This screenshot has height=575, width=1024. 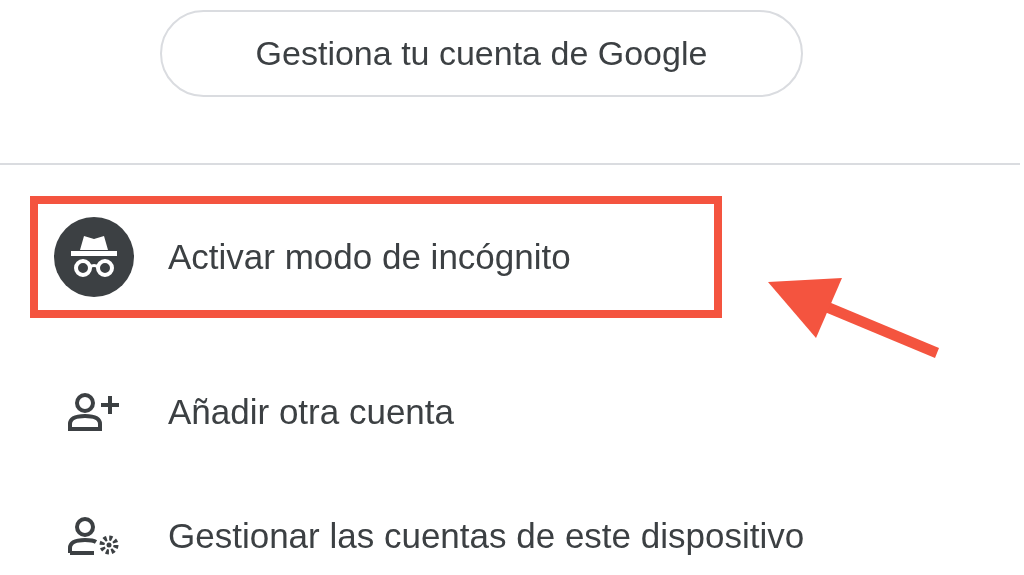 What do you see at coordinates (94, 257) in the screenshot?
I see `incognito-icon` at bounding box center [94, 257].